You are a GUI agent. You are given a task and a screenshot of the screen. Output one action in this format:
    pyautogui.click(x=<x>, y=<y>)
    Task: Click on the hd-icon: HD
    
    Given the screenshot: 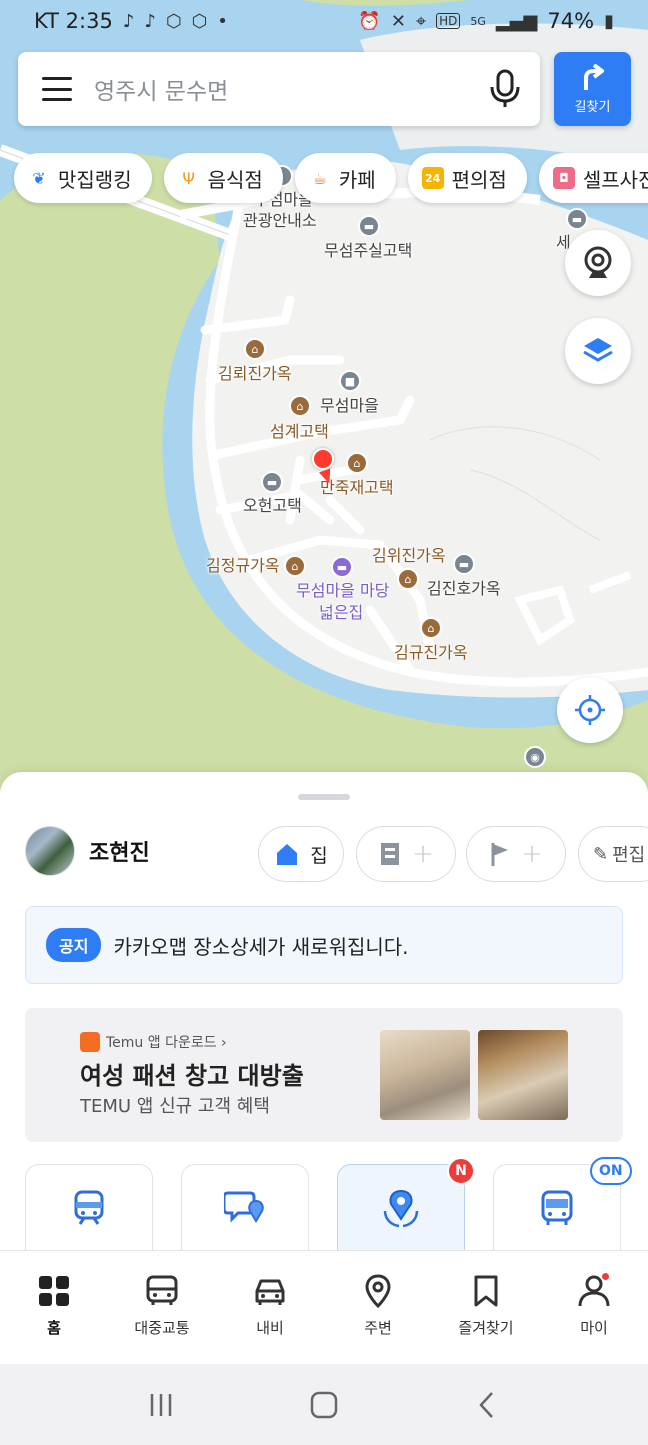 What is the action you would take?
    pyautogui.click(x=448, y=21)
    